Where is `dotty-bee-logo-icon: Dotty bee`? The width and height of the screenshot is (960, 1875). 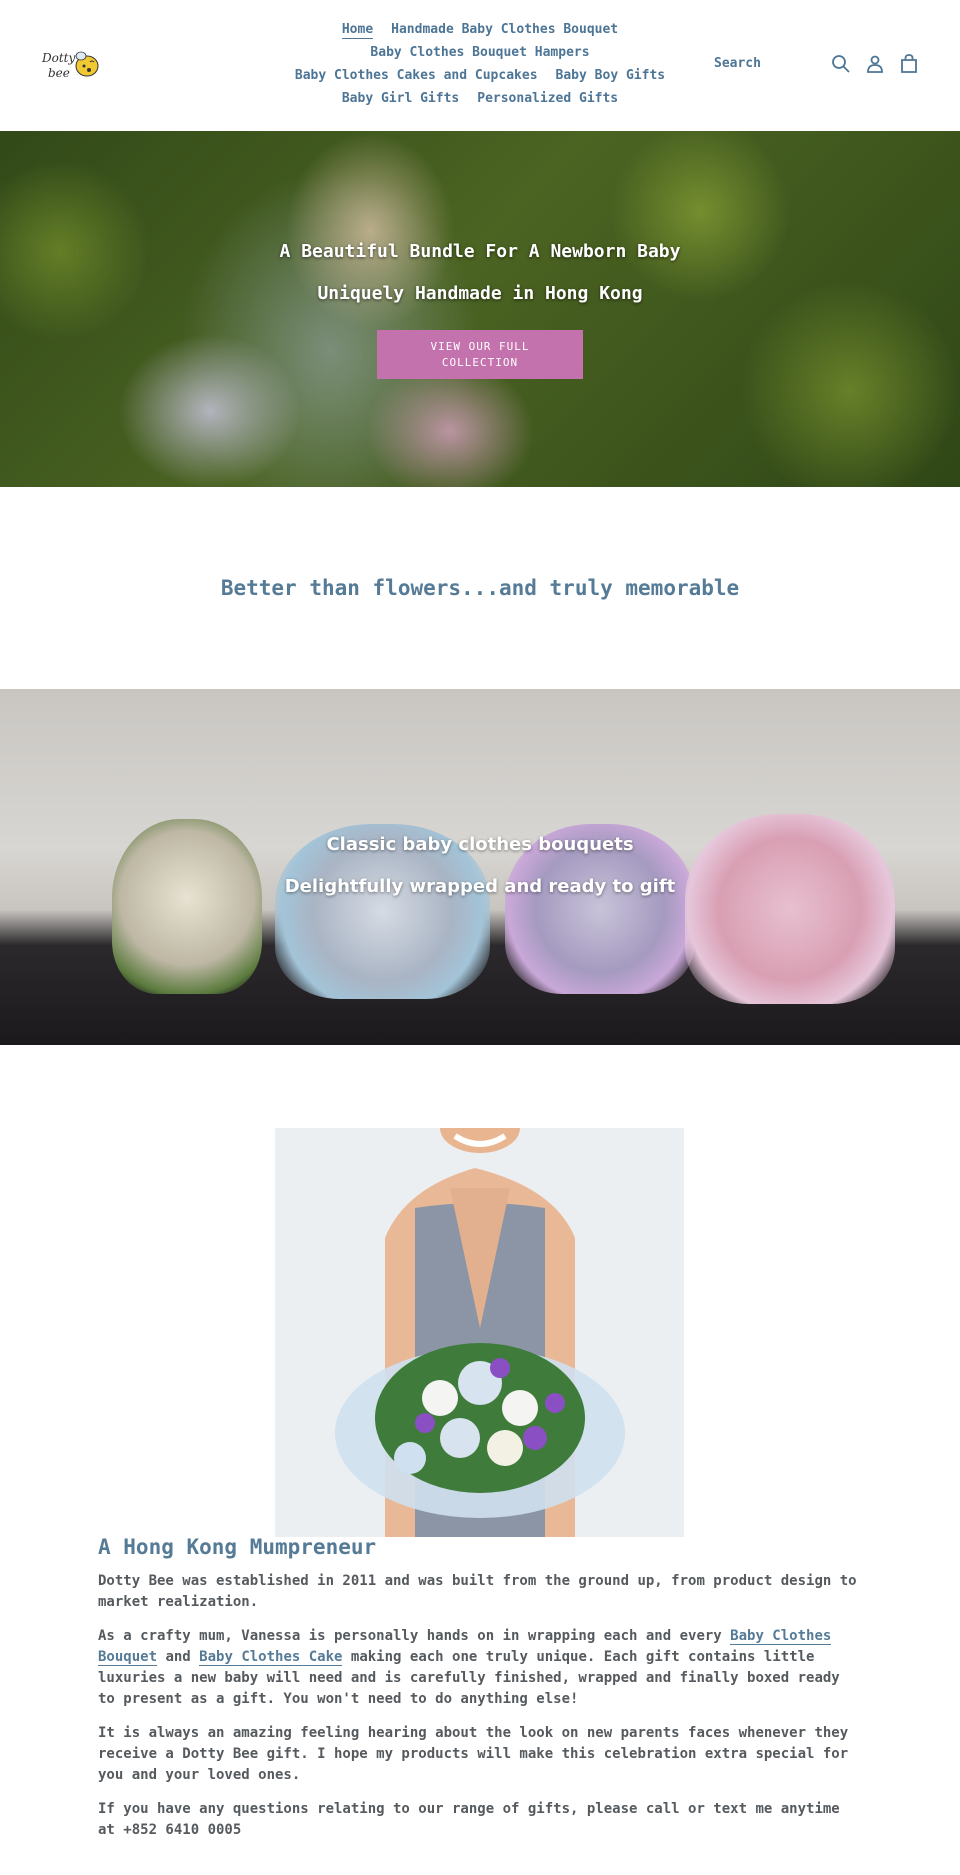 dotty-bee-logo-icon: Dotty bee is located at coordinates (70, 65).